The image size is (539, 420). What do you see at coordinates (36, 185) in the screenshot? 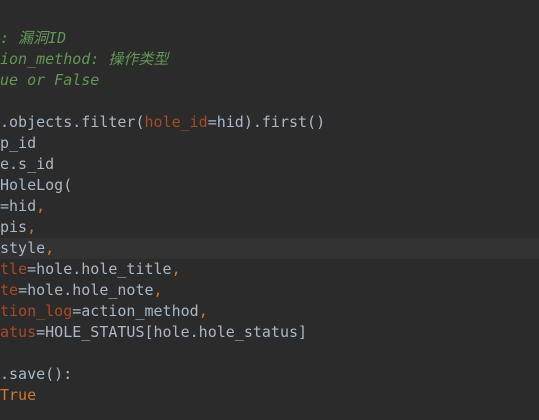
I see `code-token-default: HoleLog(` at bounding box center [36, 185].